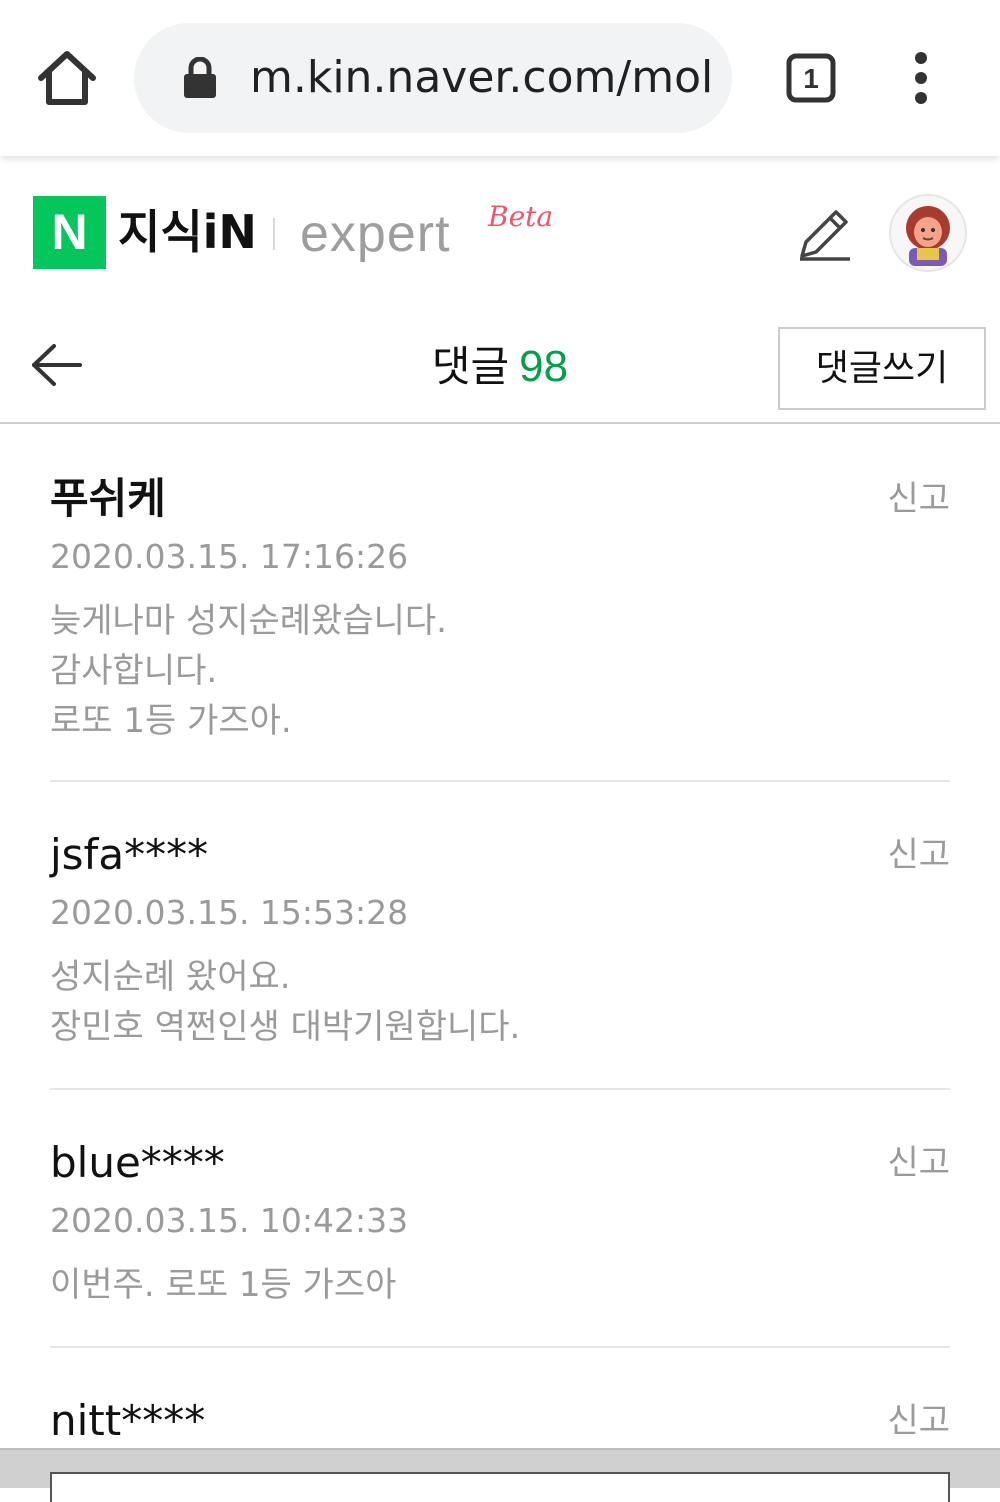  I want to click on comment-author: jsfa****, so click(129, 855).